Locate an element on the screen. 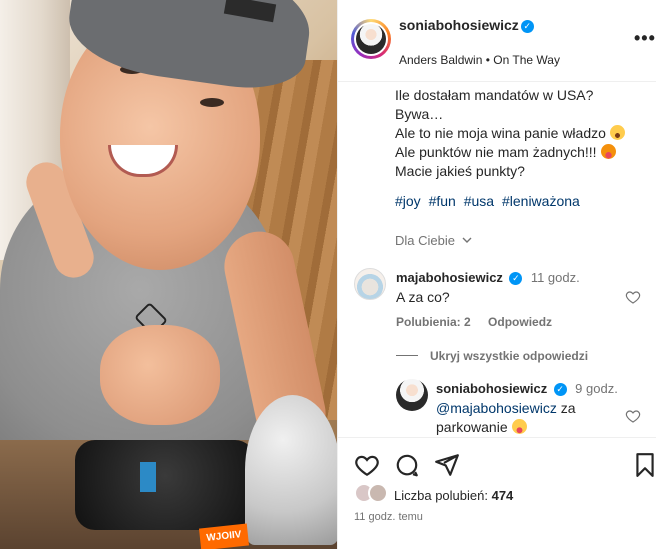 The image size is (656, 549). post-footer: Liczba polubień: 474 11 godz. temu is located at coordinates (497, 493).